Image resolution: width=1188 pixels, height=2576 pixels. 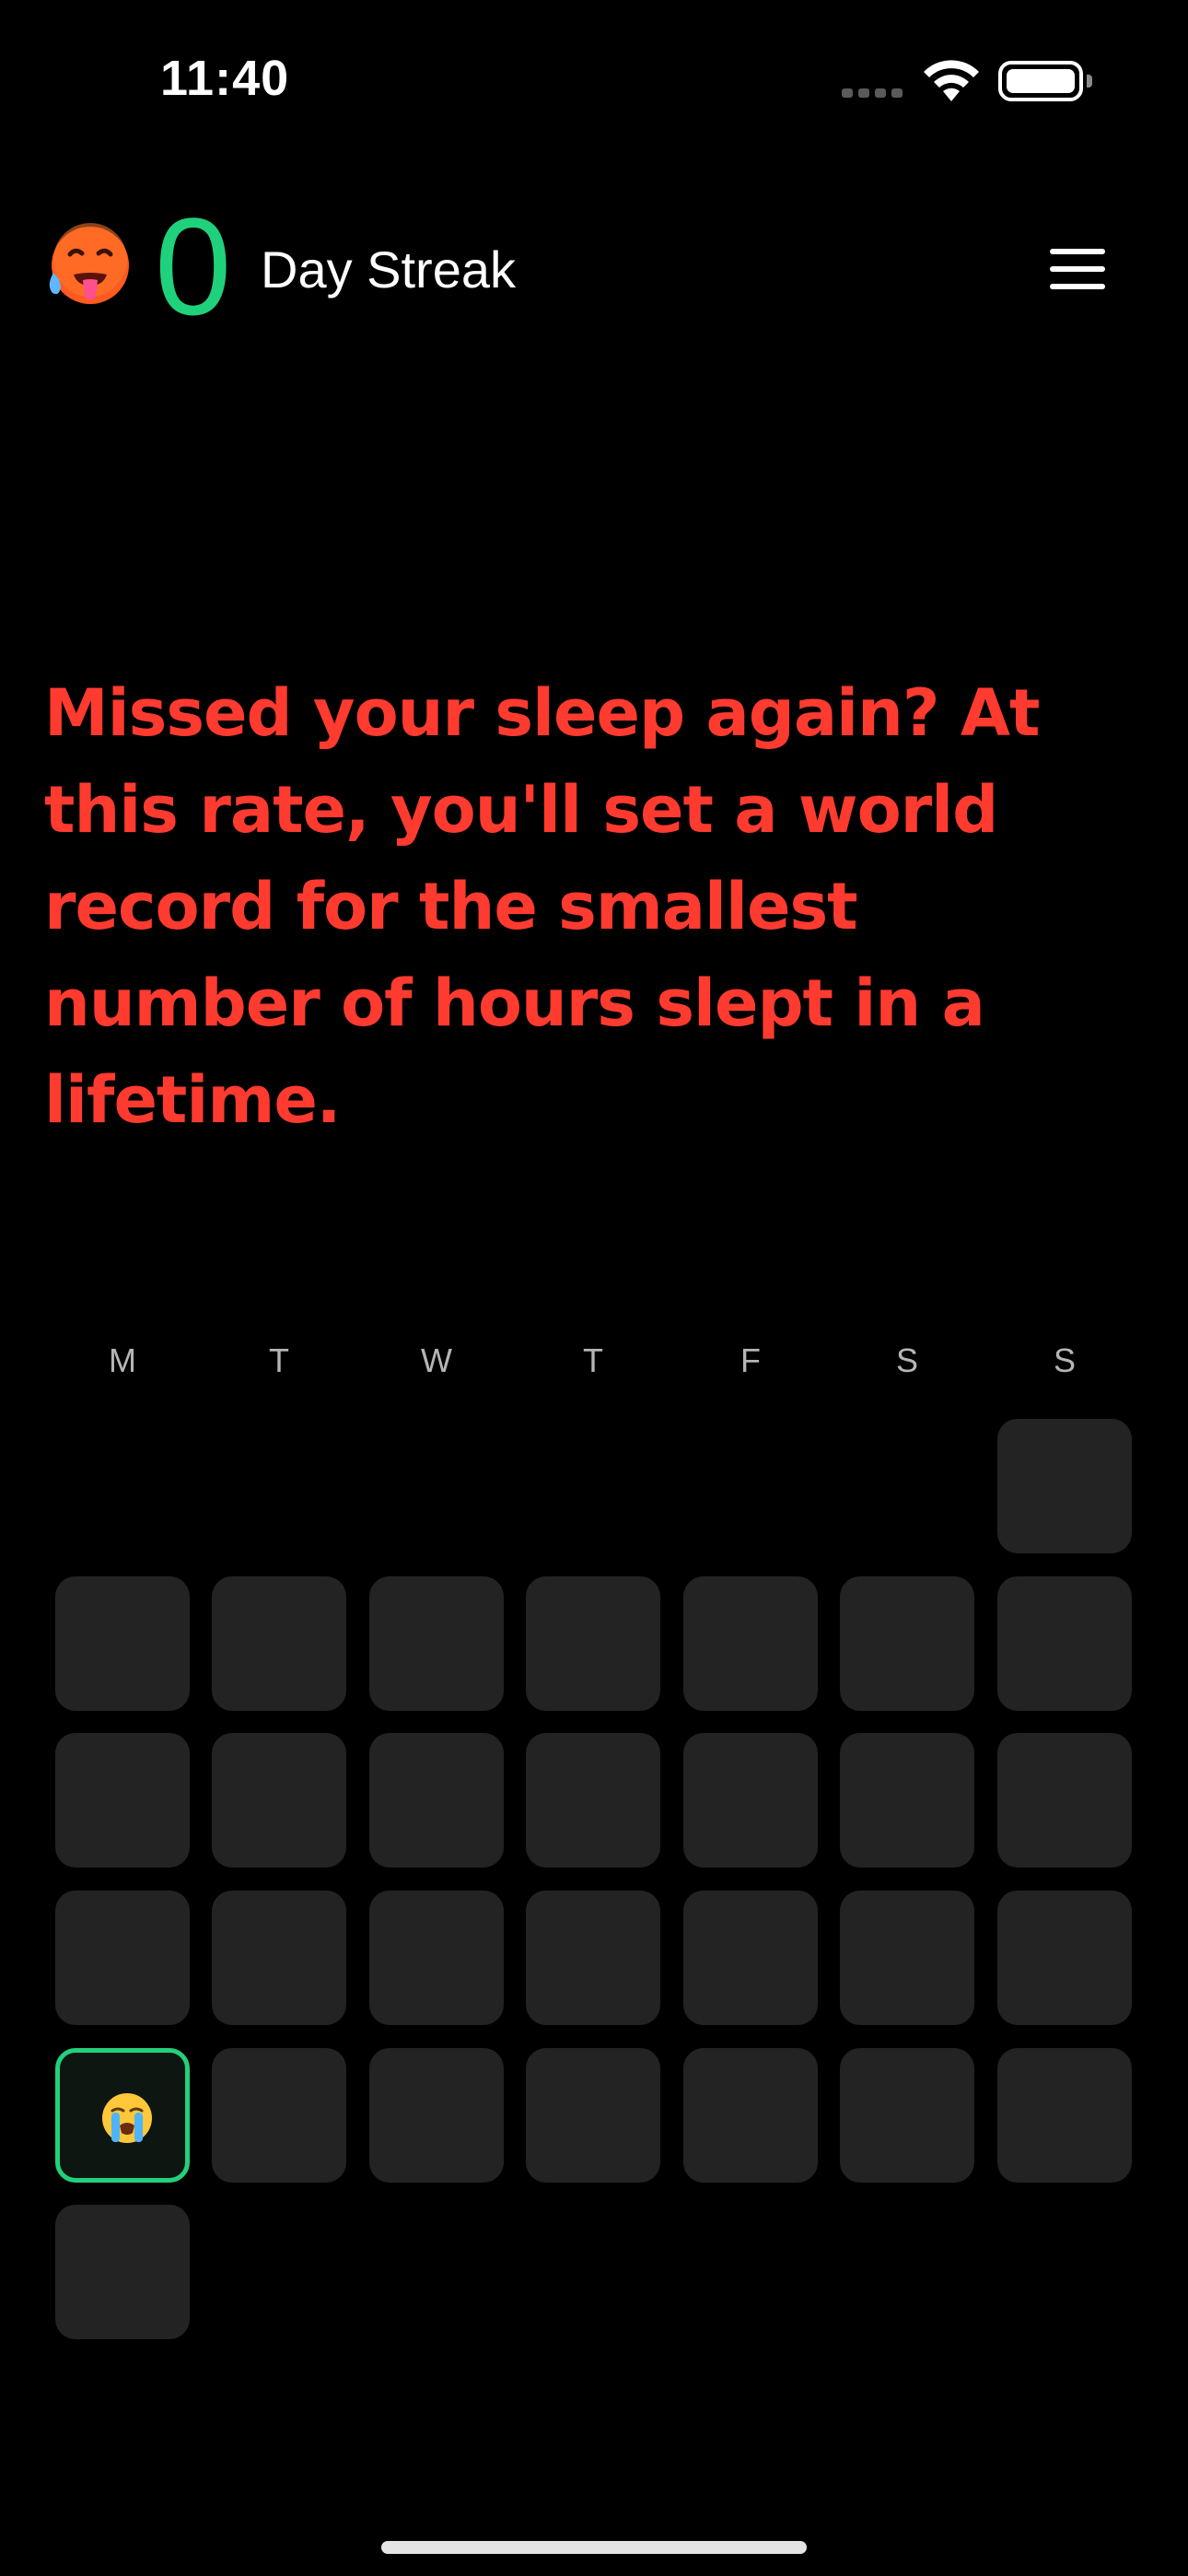 What do you see at coordinates (594, 2547) in the screenshot?
I see `home-indicator` at bounding box center [594, 2547].